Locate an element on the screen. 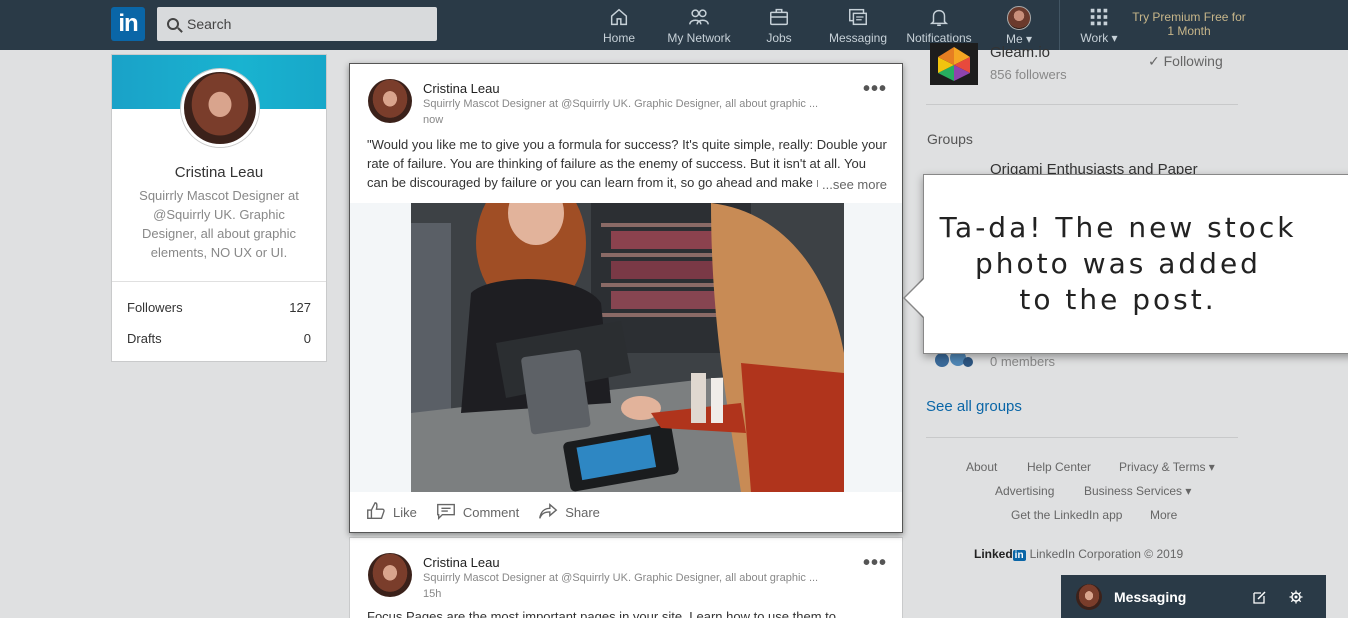  briefcase-icon is located at coordinates (779, 17).